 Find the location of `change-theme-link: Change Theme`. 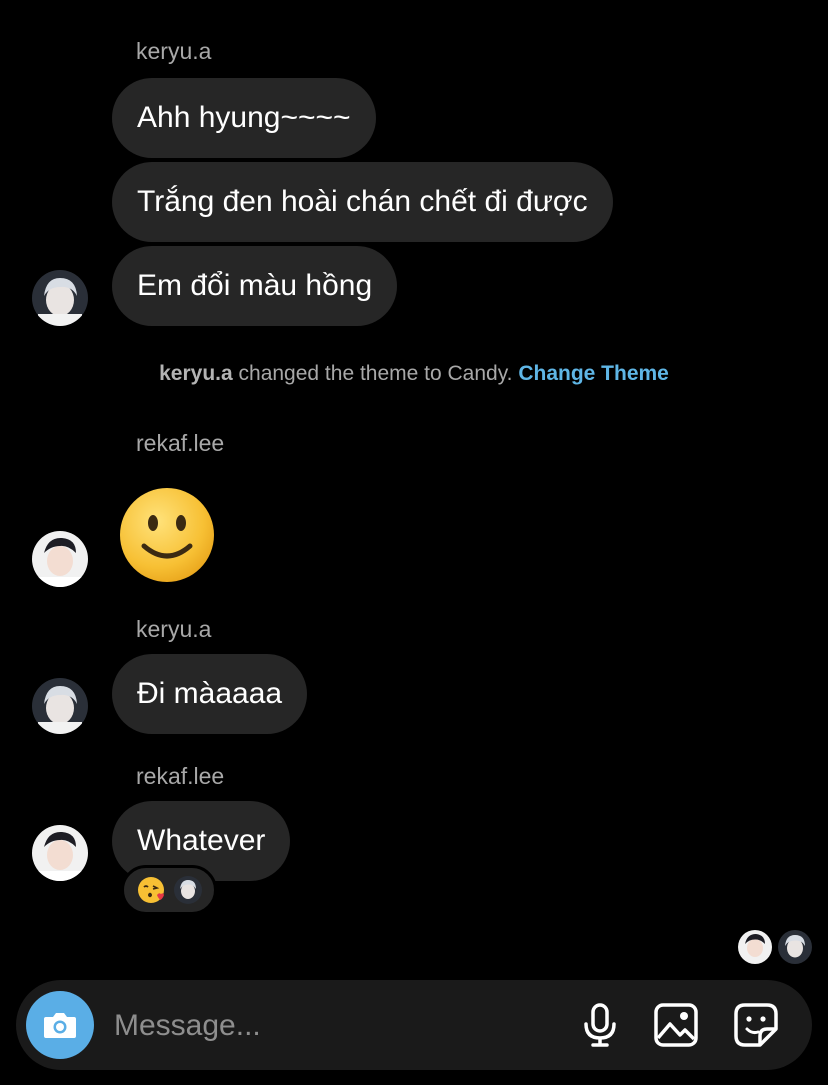

change-theme-link: Change Theme is located at coordinates (593, 373).